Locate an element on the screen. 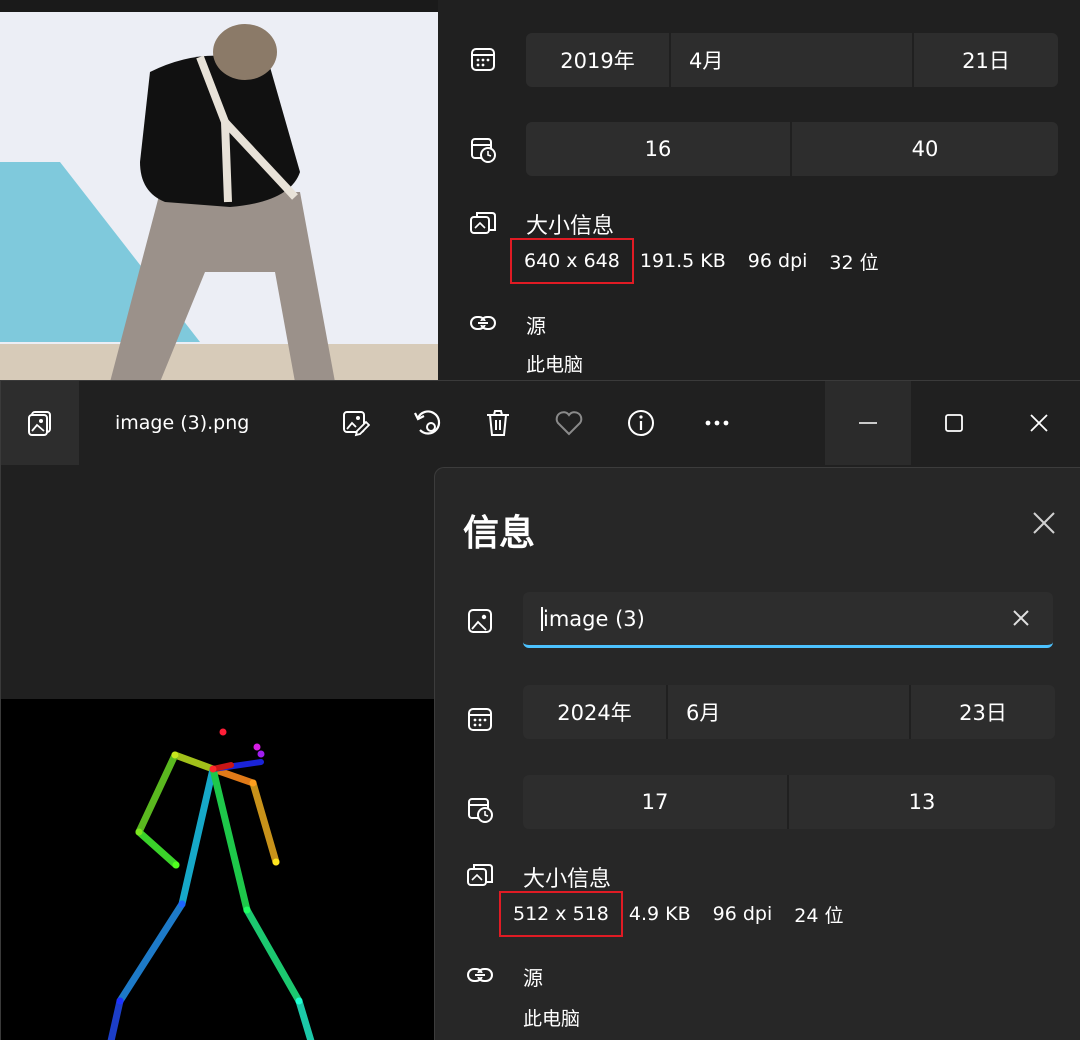 The width and height of the screenshot is (1080, 1040). size-stats: 512 x 518 4.9 KB 96 dpi 24 位 is located at coordinates (671, 914).